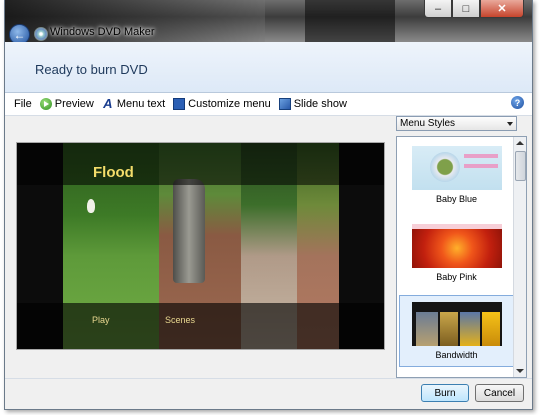 This screenshot has height=415, width=540. What do you see at coordinates (91, 206) in the screenshot?
I see `bird-shape` at bounding box center [91, 206].